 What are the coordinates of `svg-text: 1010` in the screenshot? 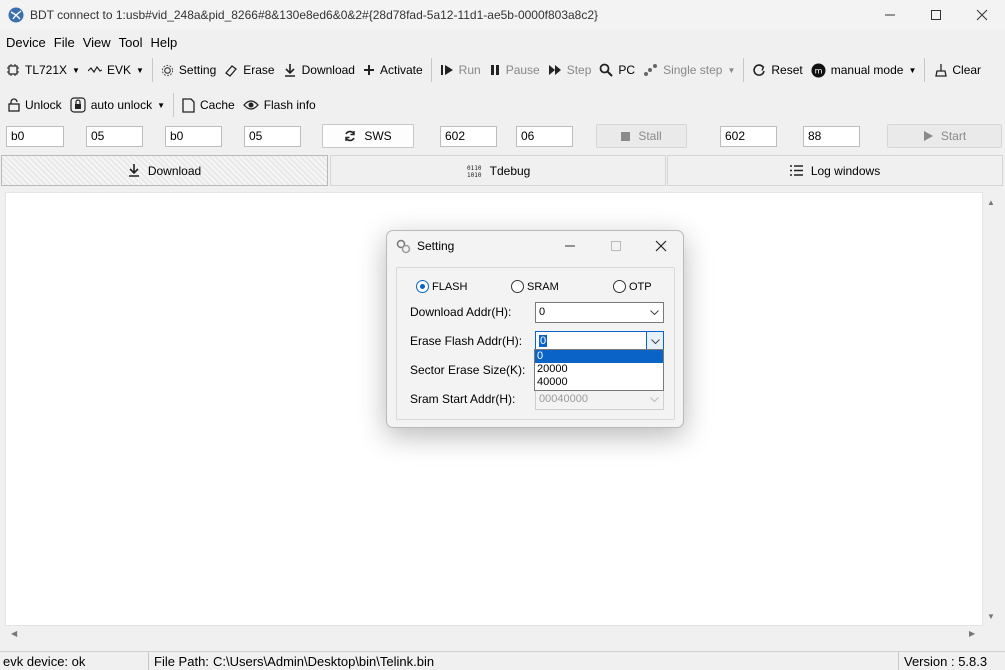 It's located at (474, 175).